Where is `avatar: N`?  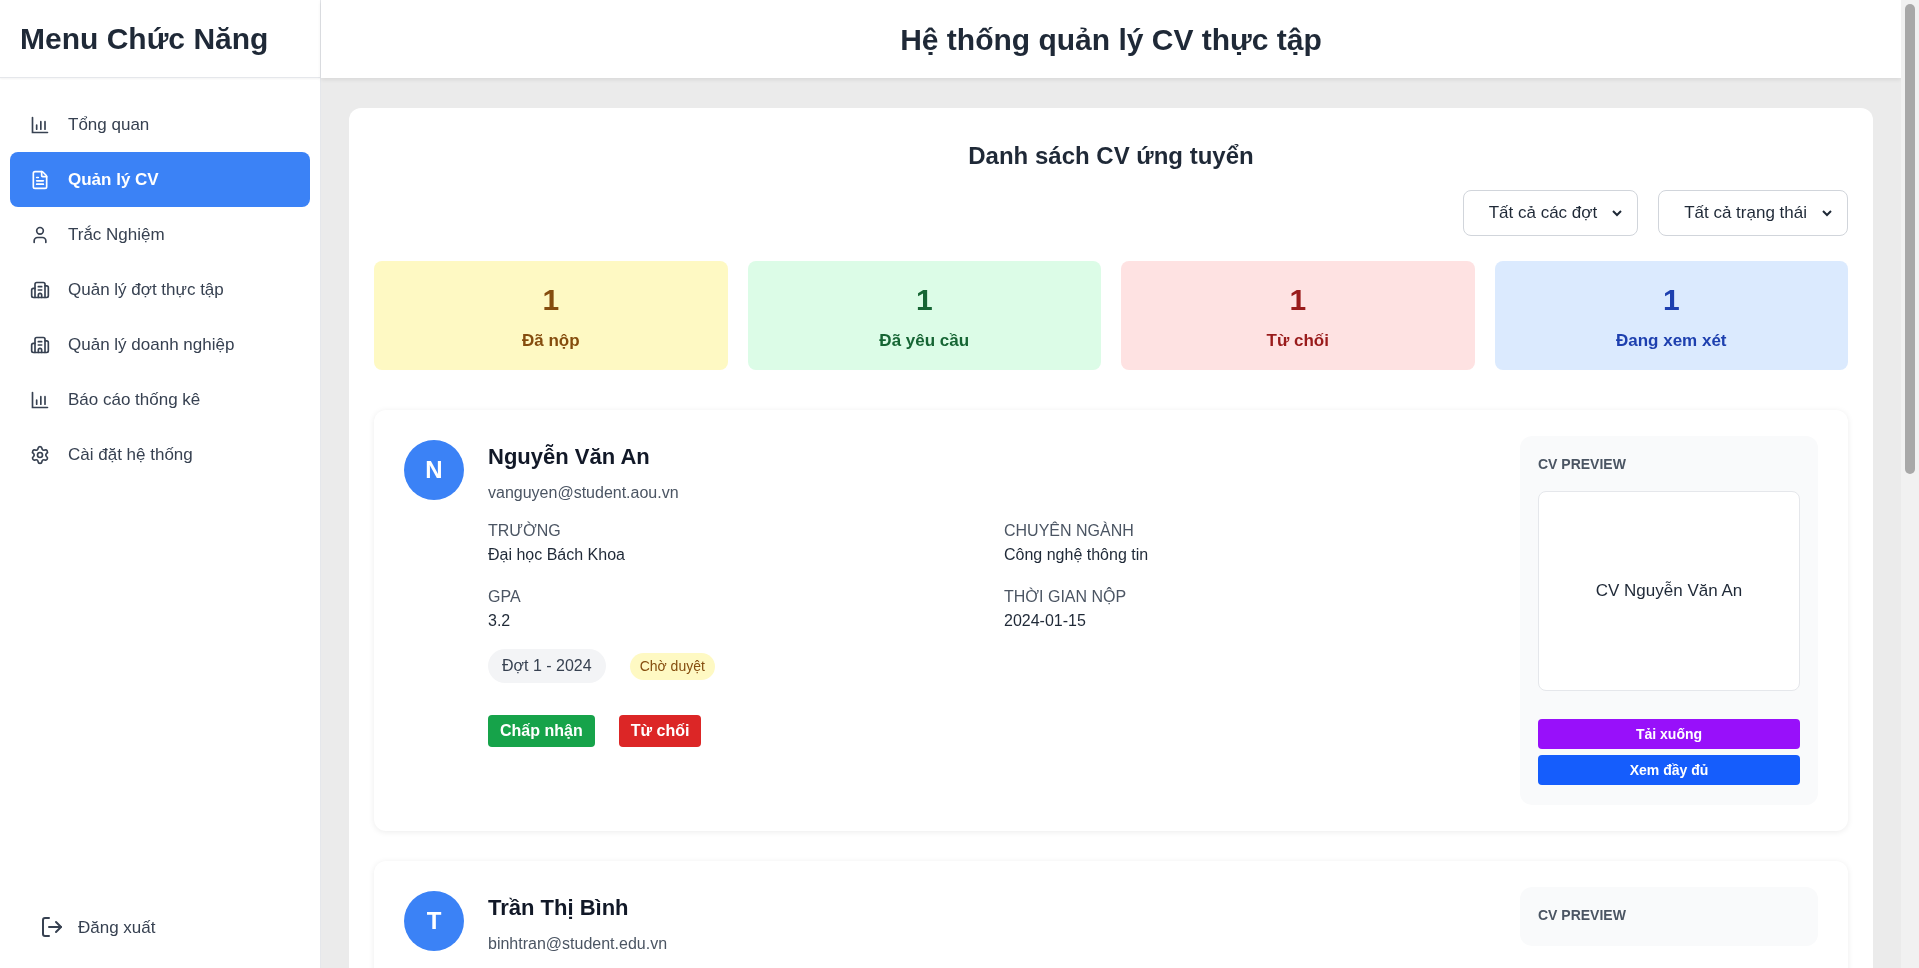 avatar: N is located at coordinates (434, 470).